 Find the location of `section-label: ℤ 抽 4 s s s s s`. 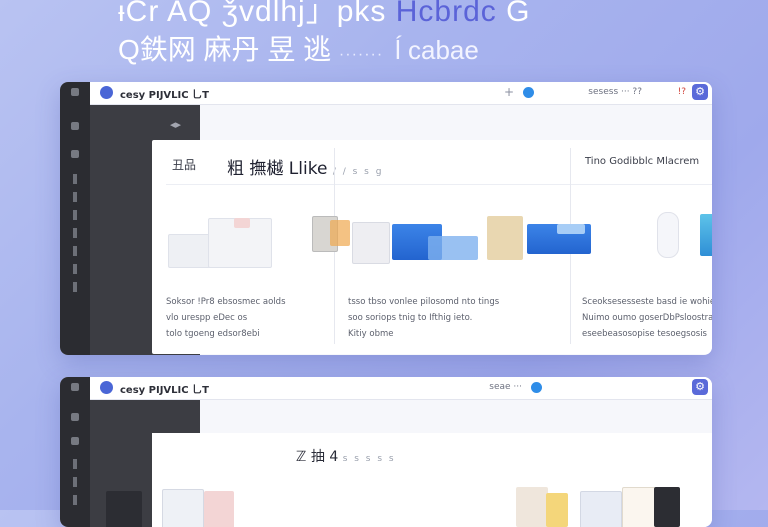

section-label: ℤ 抽 4 s s s s s is located at coordinates (346, 456).